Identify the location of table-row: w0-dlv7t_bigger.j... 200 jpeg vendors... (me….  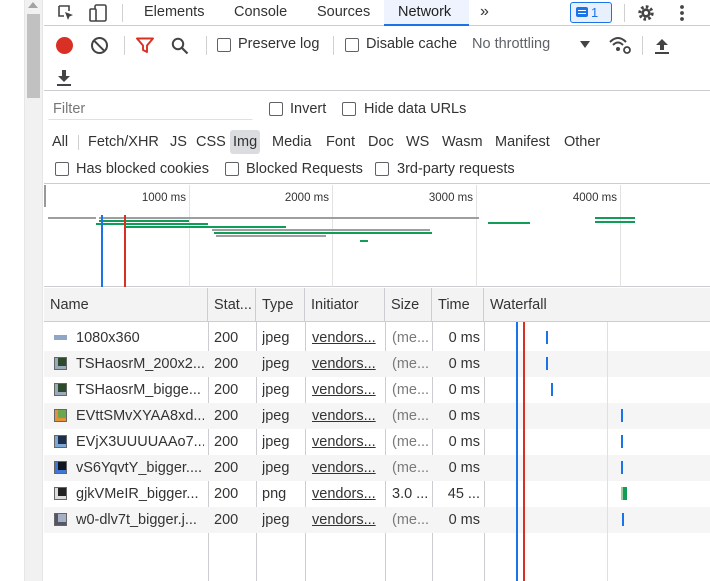
(377, 520).